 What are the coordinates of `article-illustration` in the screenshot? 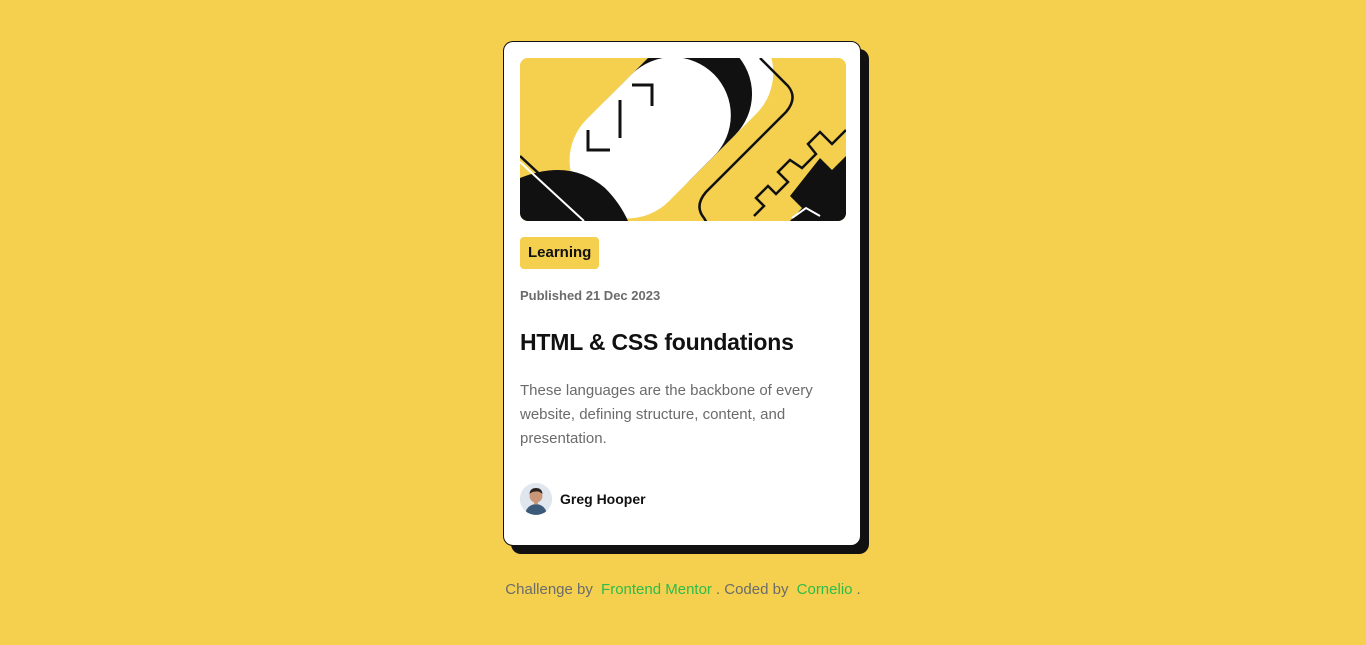 It's located at (683, 139).